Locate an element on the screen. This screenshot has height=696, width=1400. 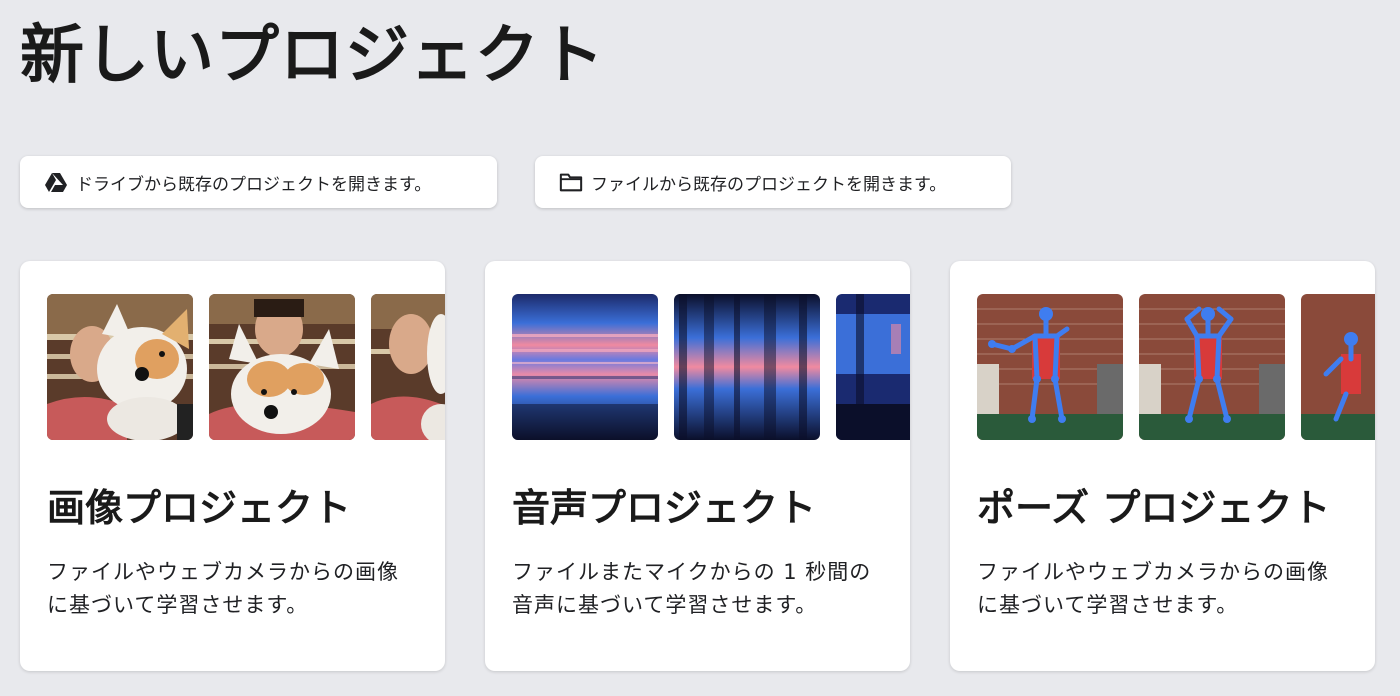
audio-project-description: ファイルまたマイクからの 1 秒間の音声に基づいて学習させます。 is located at coordinates (692, 588).